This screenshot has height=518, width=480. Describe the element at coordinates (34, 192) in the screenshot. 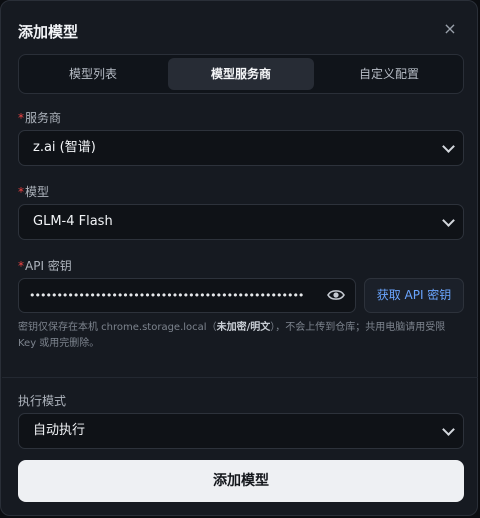

I see `model-label: *模型` at that location.